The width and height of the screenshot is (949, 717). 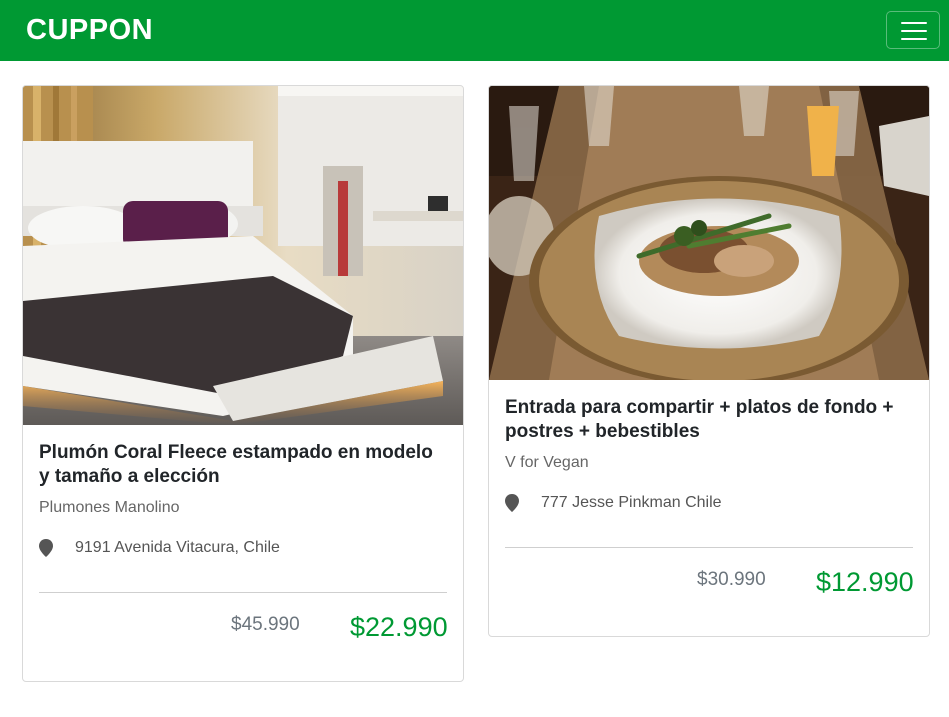 I want to click on hamburger-menu-icon, so click(x=914, y=23).